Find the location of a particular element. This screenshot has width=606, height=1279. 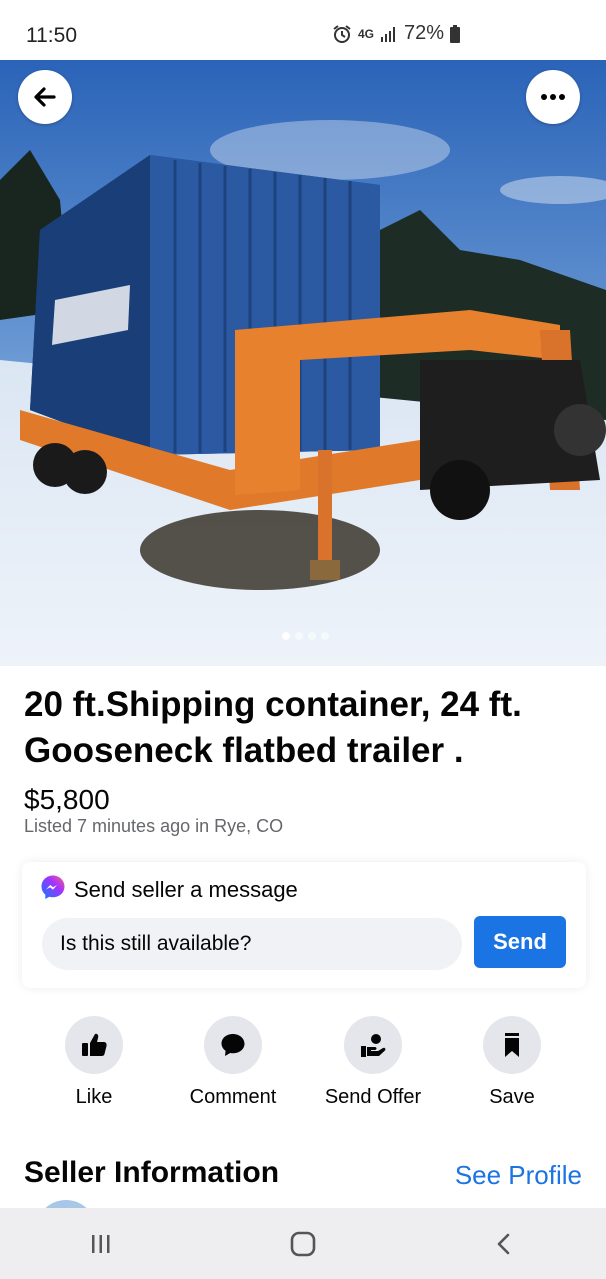

network-label: 4G is located at coordinates (365, 33).